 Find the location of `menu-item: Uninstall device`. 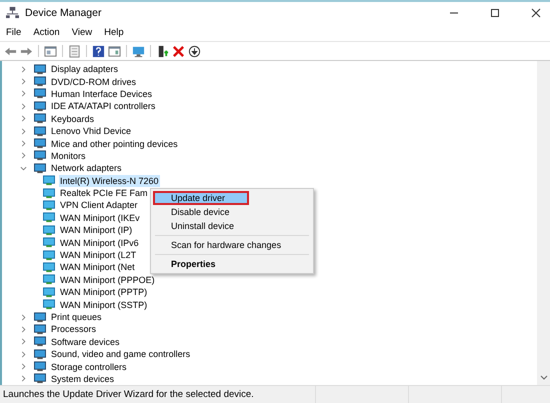

menu-item: Uninstall device is located at coordinates (232, 226).